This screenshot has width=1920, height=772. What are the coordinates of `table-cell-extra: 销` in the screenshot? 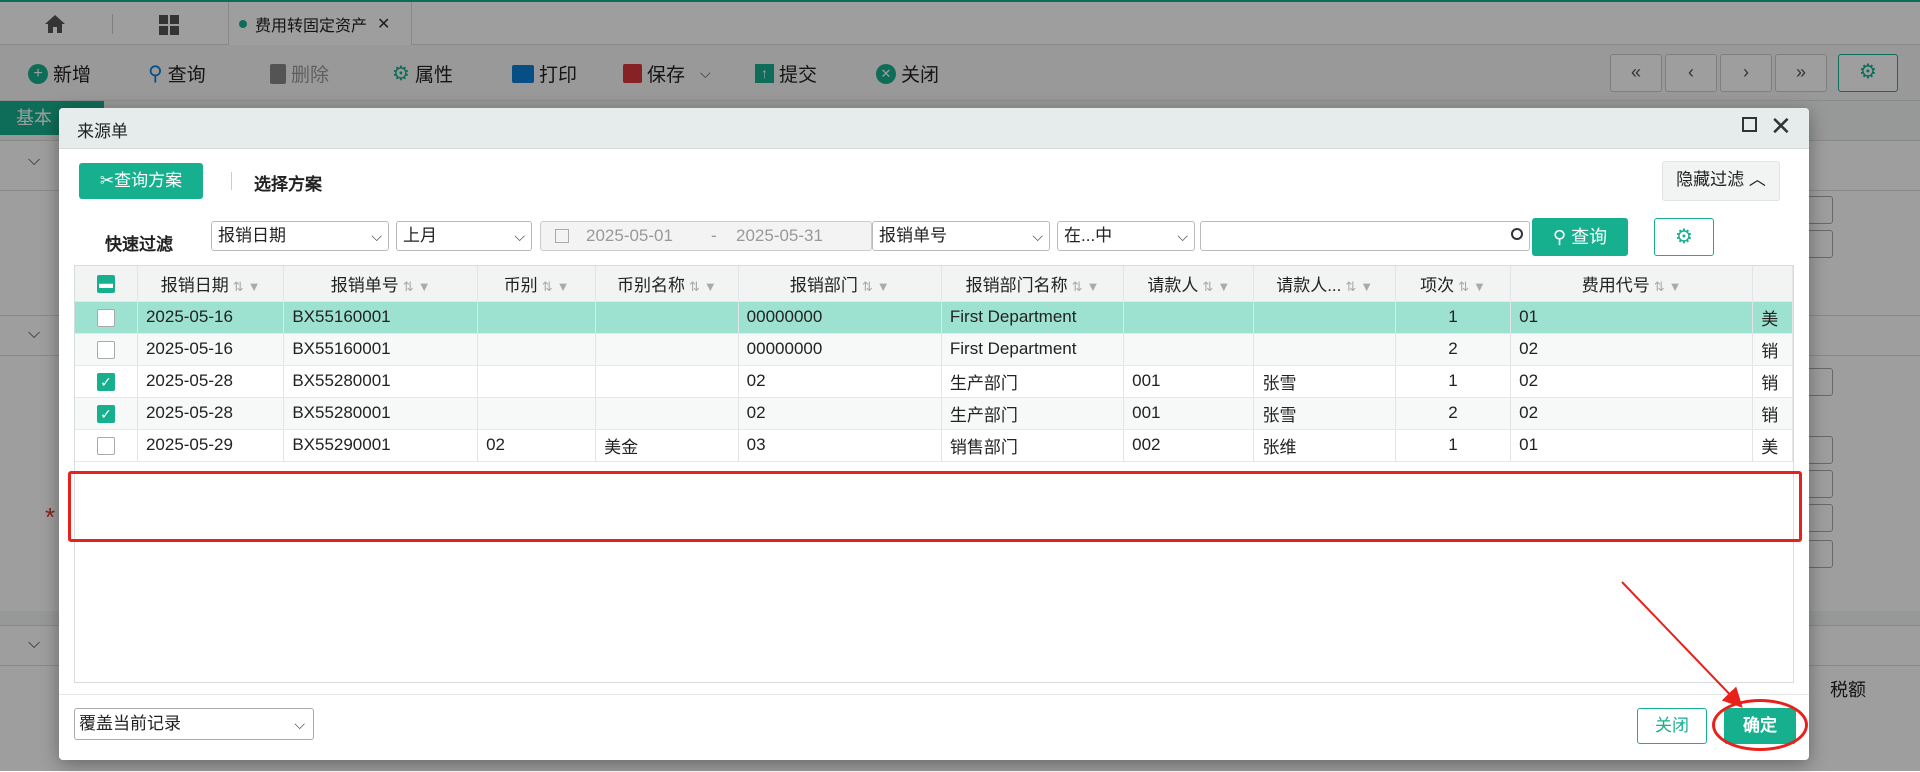 It's located at (1772, 413).